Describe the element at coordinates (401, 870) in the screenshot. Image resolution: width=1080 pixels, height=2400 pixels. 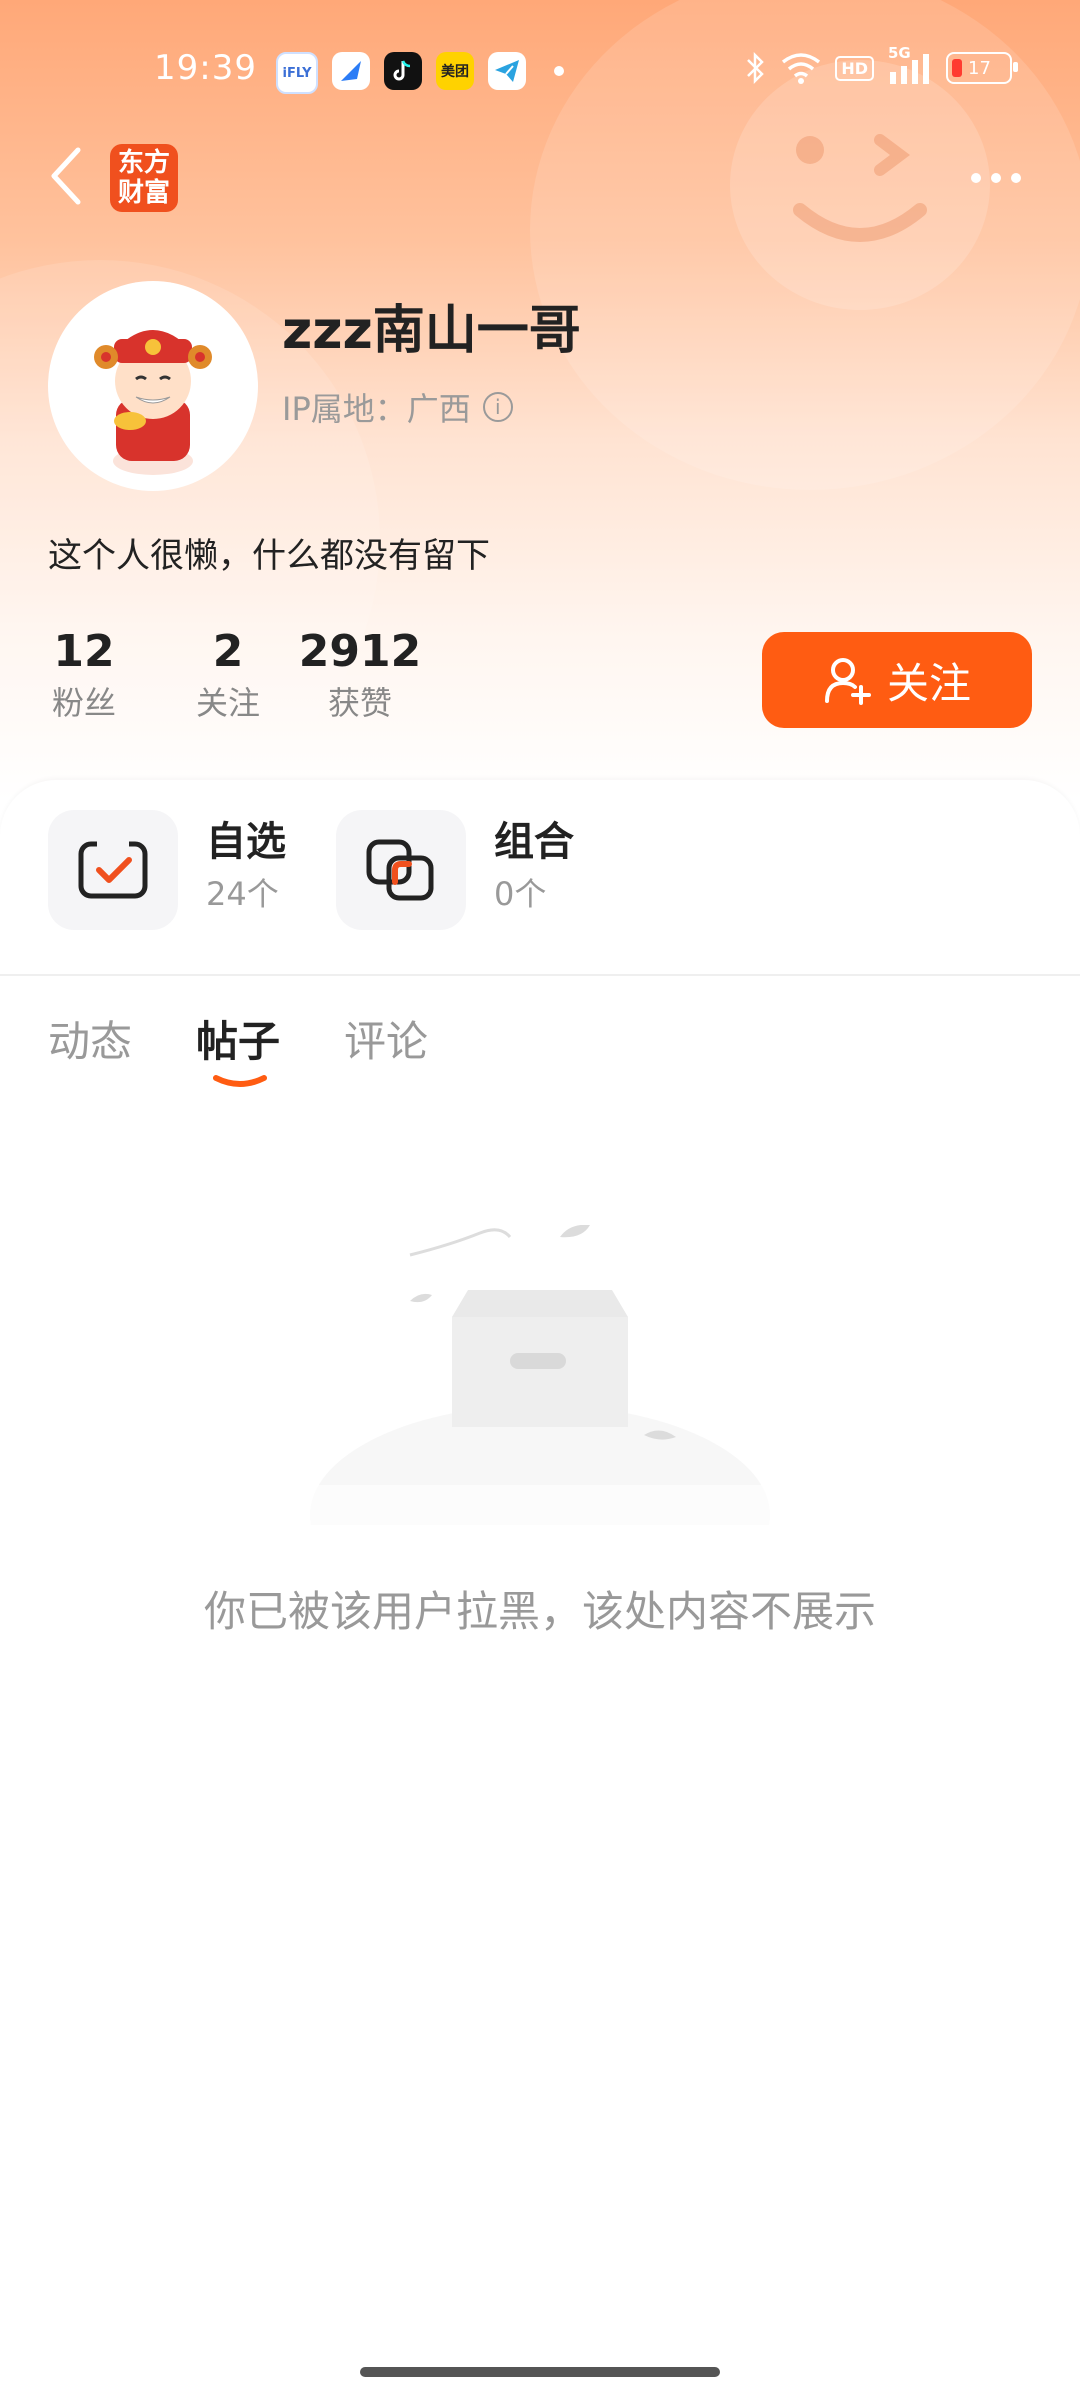
I see `portfolio-icon` at that location.